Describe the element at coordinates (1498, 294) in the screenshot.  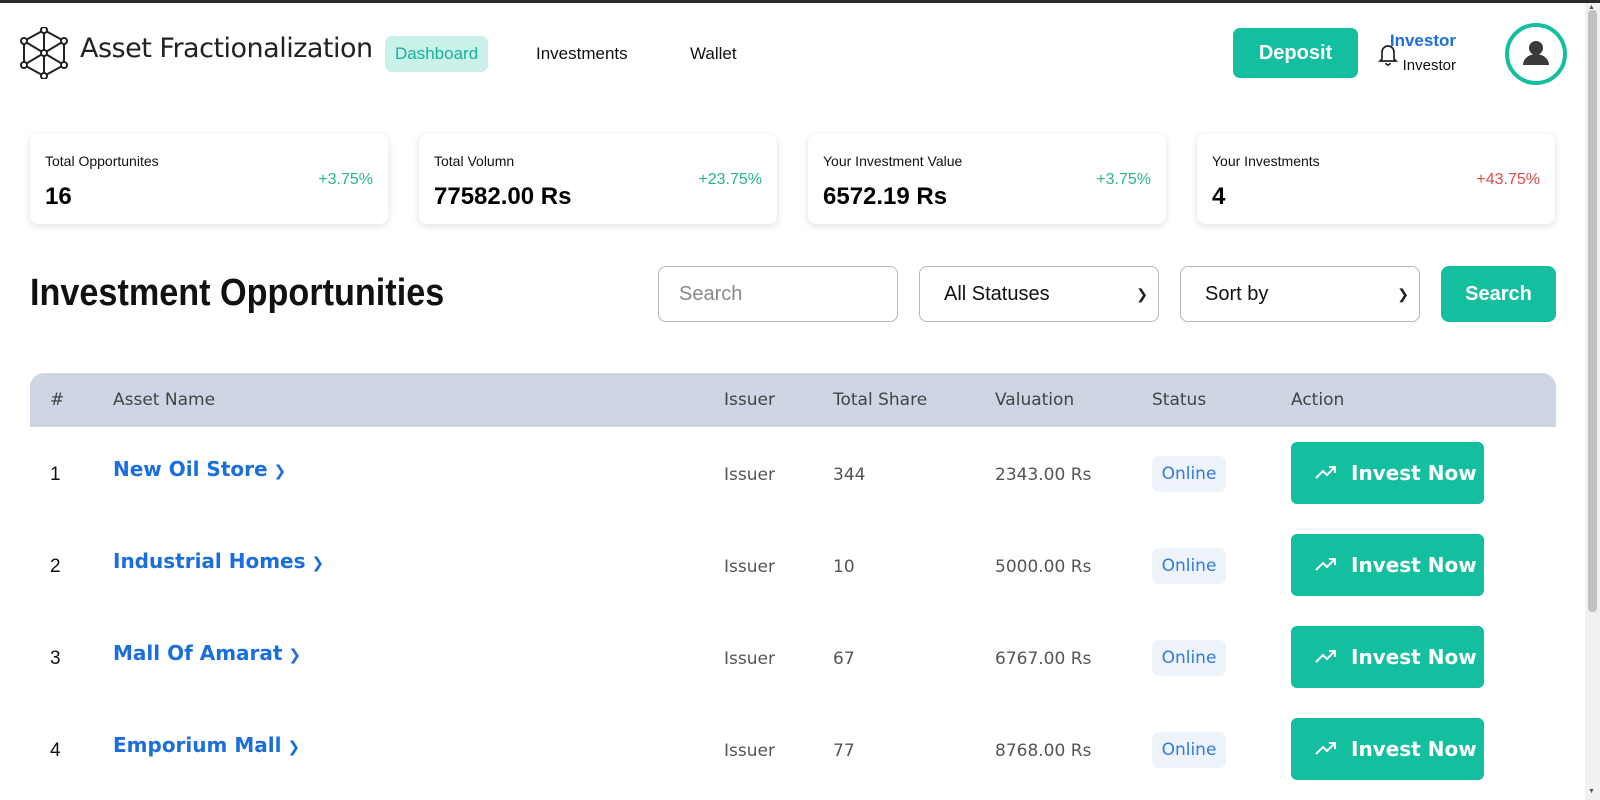
I see `search-button: Search` at that location.